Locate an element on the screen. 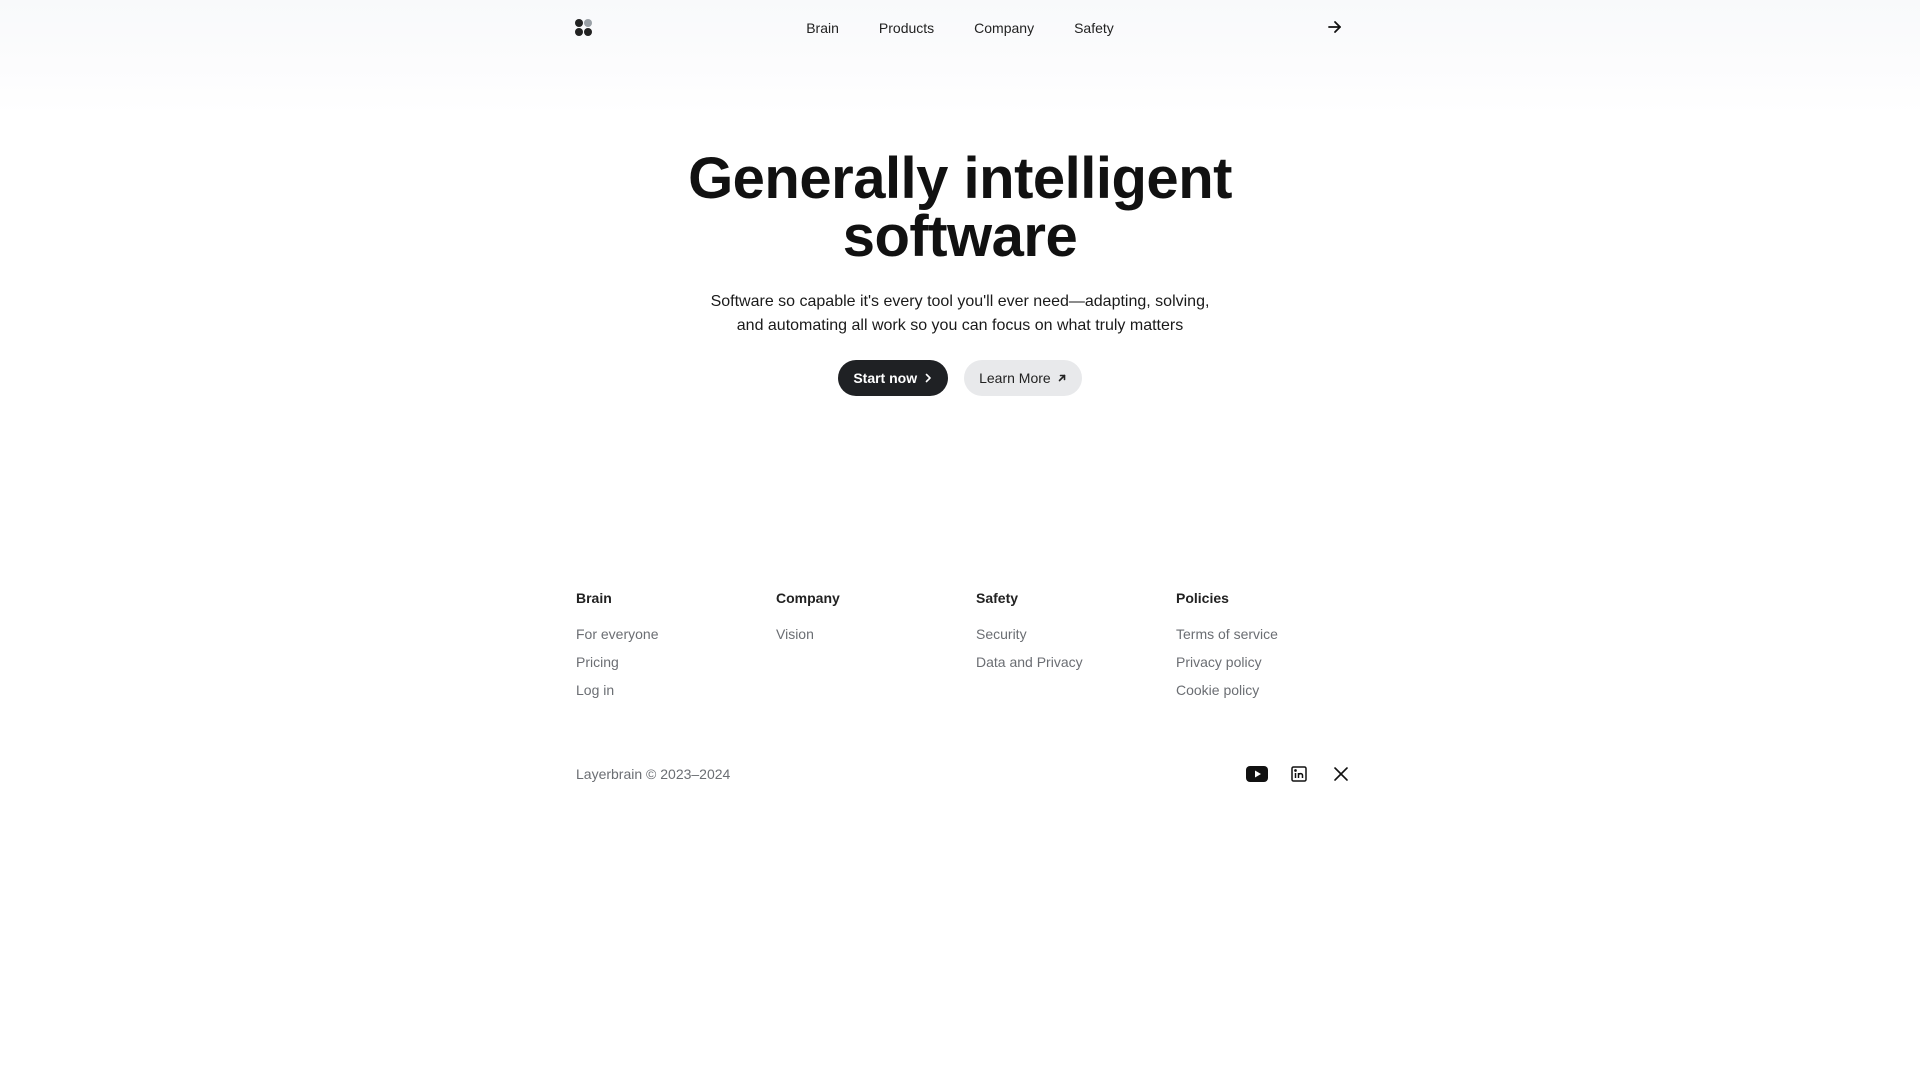 The width and height of the screenshot is (1920, 1080). hero-title-line: software is located at coordinates (960, 236).